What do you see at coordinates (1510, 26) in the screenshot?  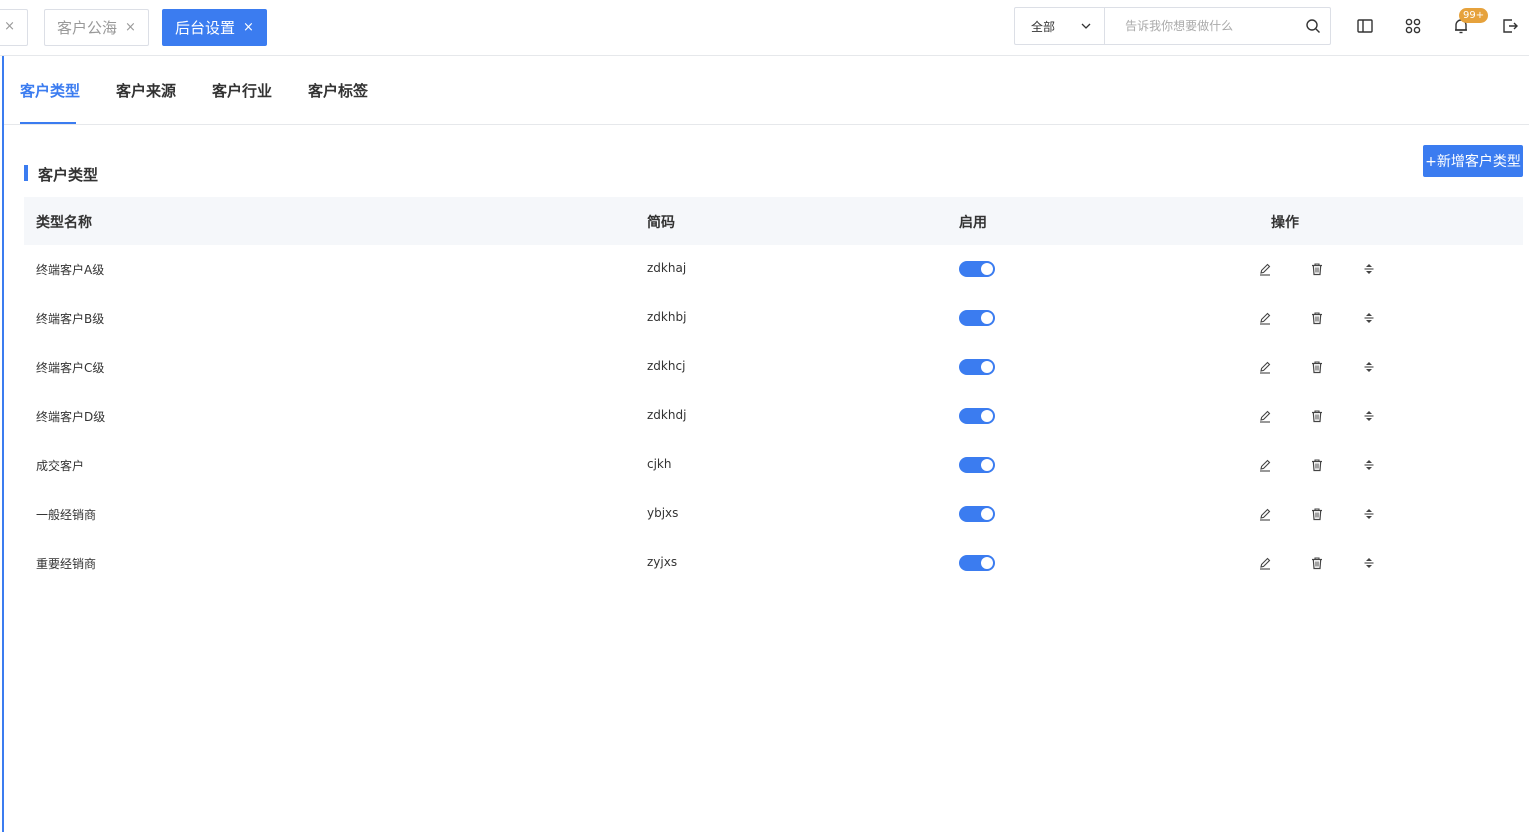 I see `logout-icon` at bounding box center [1510, 26].